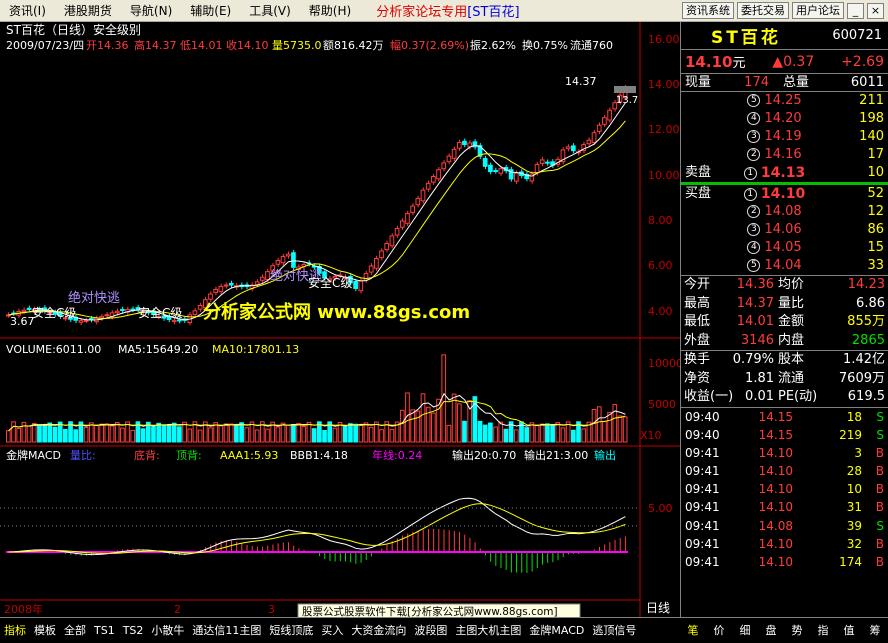  I want to click on price-tick-16: 16.00, so click(664, 39).